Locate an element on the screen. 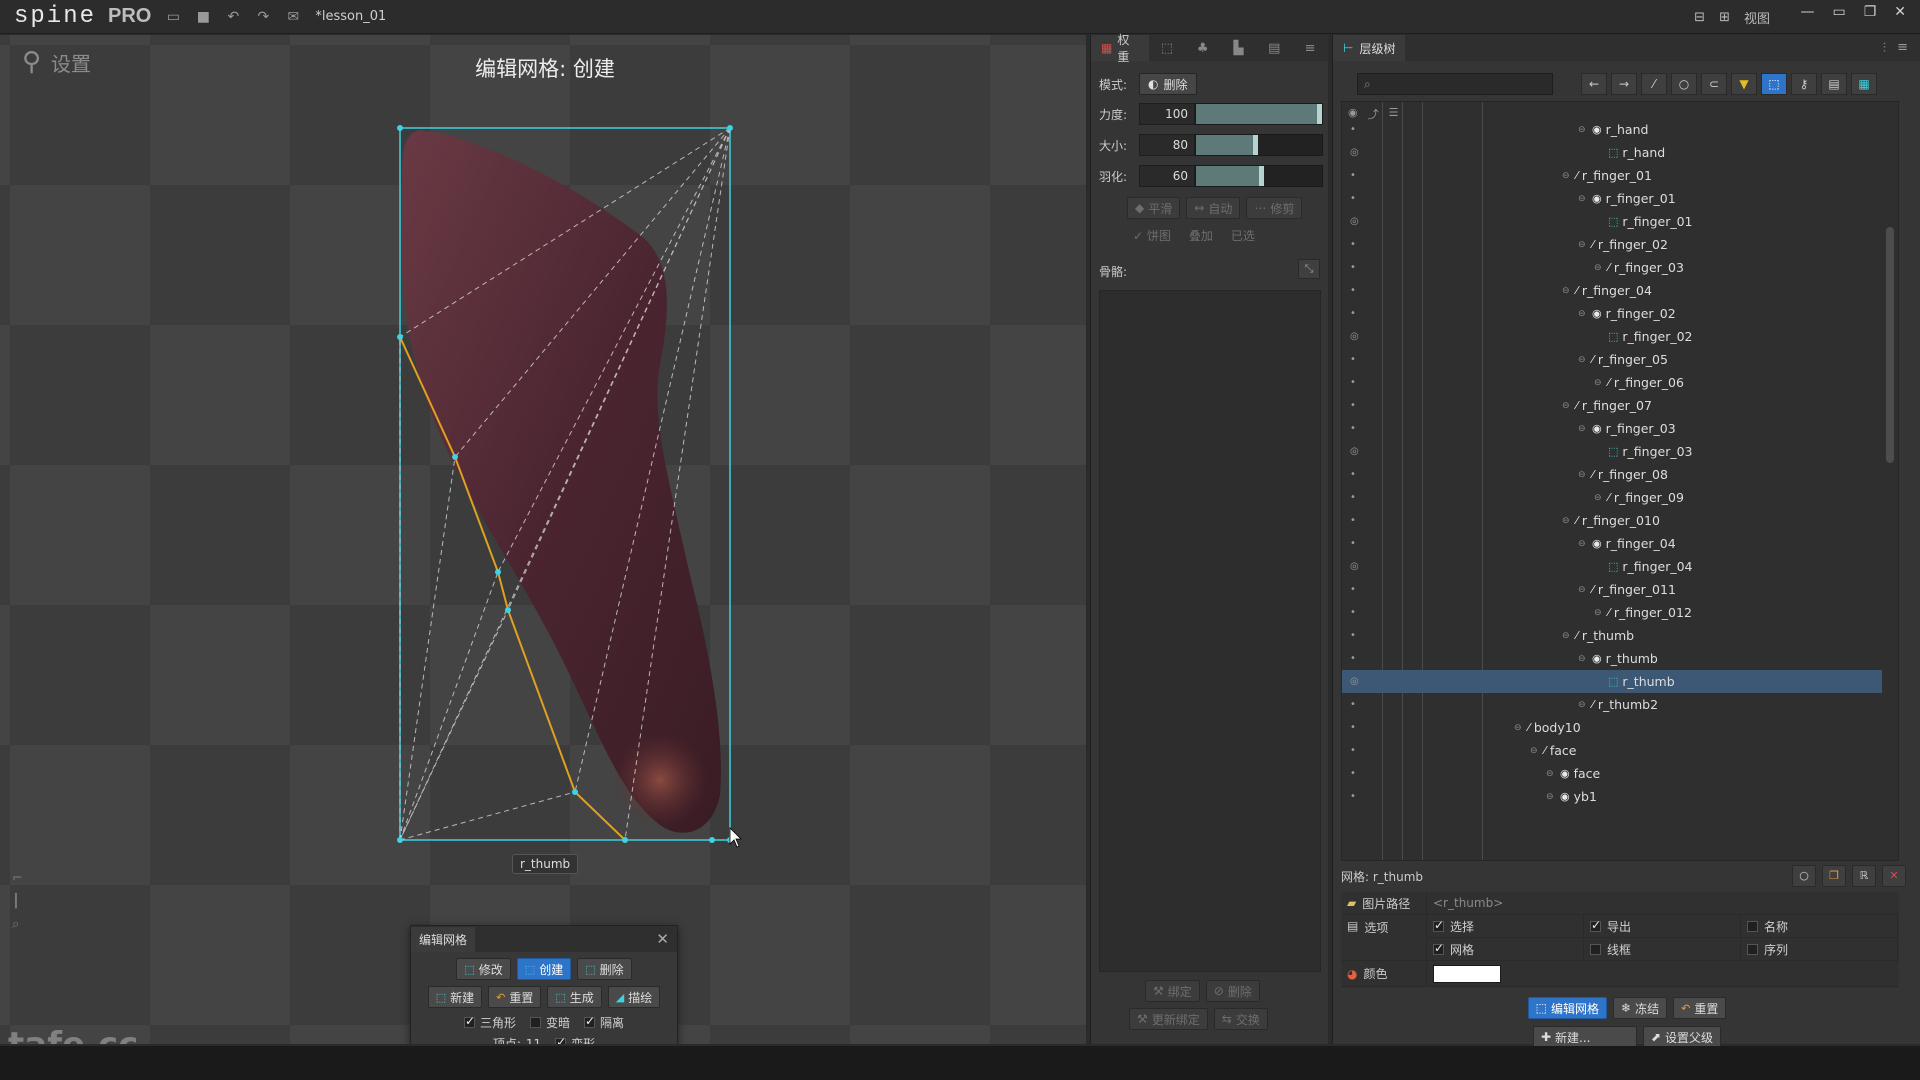 This screenshot has height=1080, width=1920. overlay-toggle: 叠加 is located at coordinates (1201, 235).